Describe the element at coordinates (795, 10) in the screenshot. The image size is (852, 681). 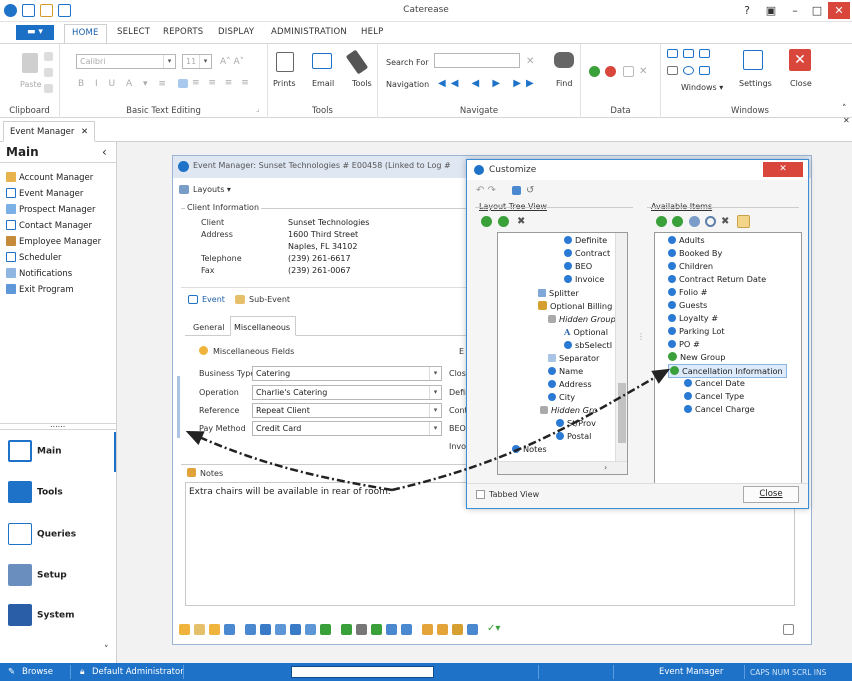
I see `minimize-button: –` at that location.